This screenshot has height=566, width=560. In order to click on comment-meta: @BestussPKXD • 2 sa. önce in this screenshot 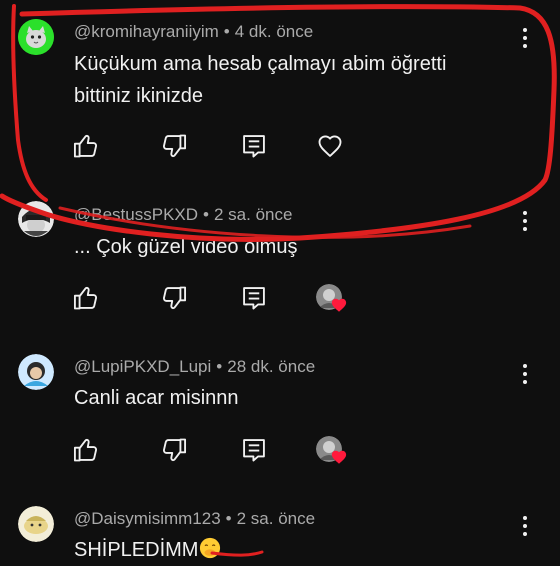, I will do `click(183, 214)`.